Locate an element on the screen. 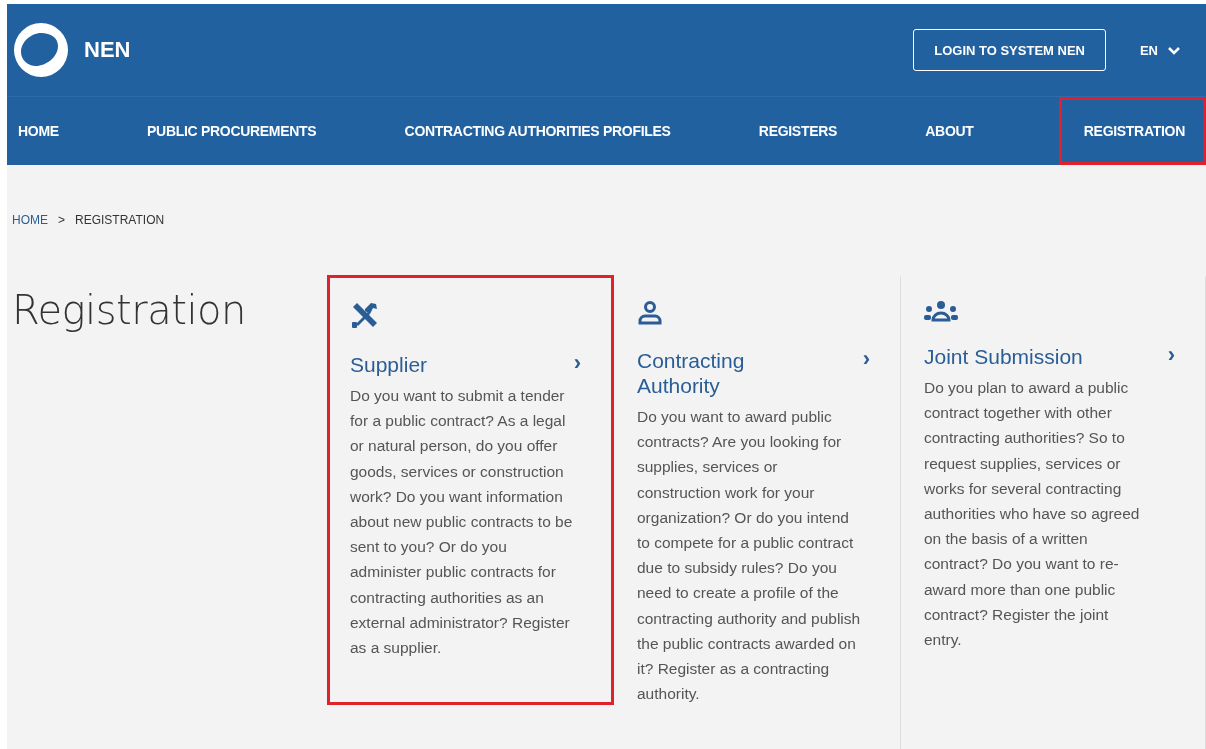 This screenshot has height=749, width=1206. breadcrumb-current: REGISTRATION is located at coordinates (120, 220).